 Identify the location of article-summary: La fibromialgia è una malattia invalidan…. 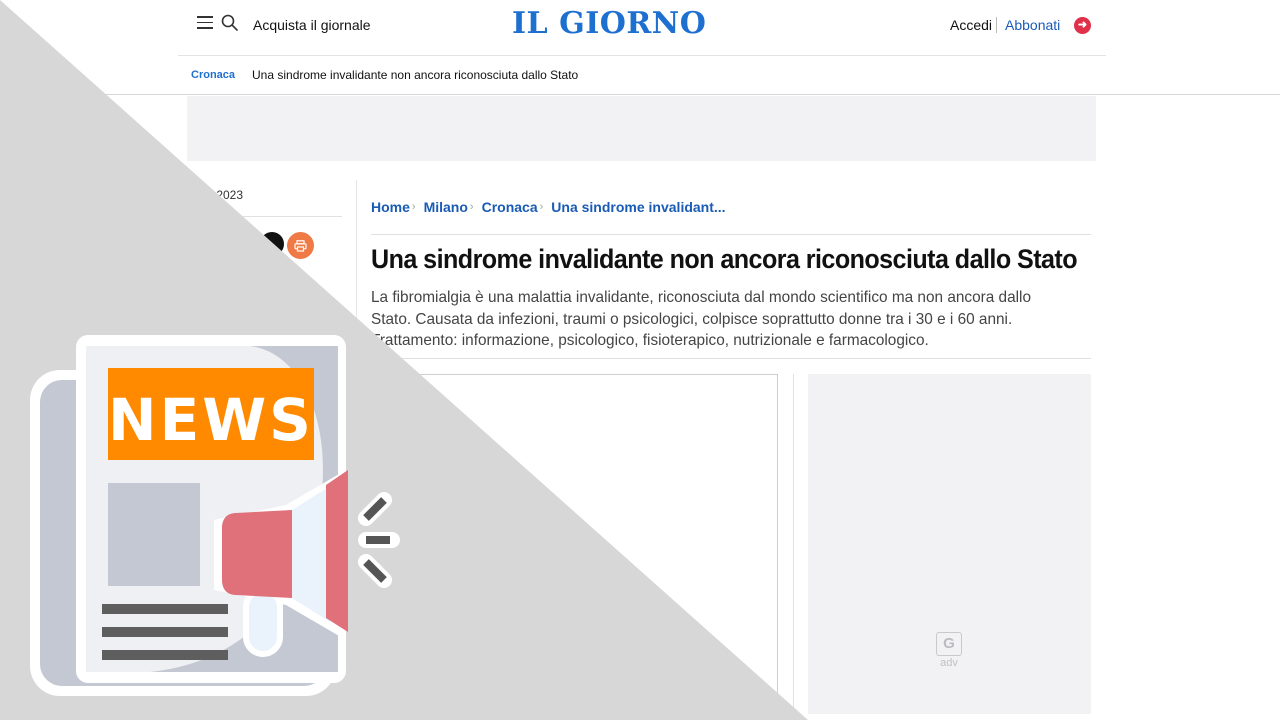
(701, 319).